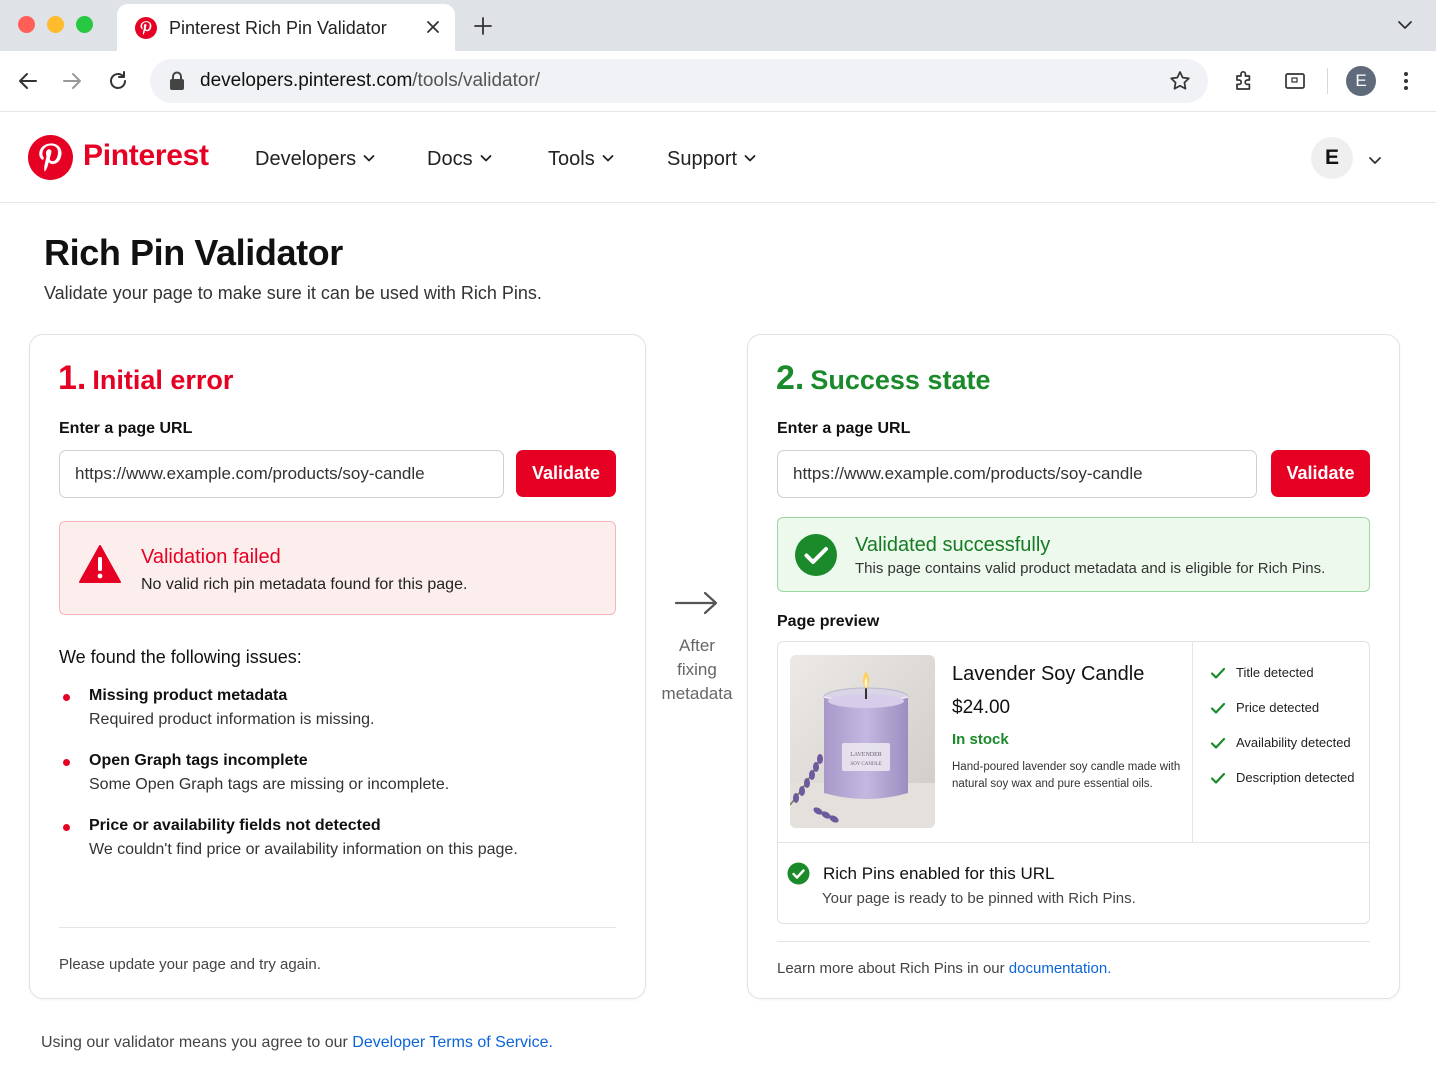  What do you see at coordinates (118, 81) in the screenshot?
I see `reload-icon` at bounding box center [118, 81].